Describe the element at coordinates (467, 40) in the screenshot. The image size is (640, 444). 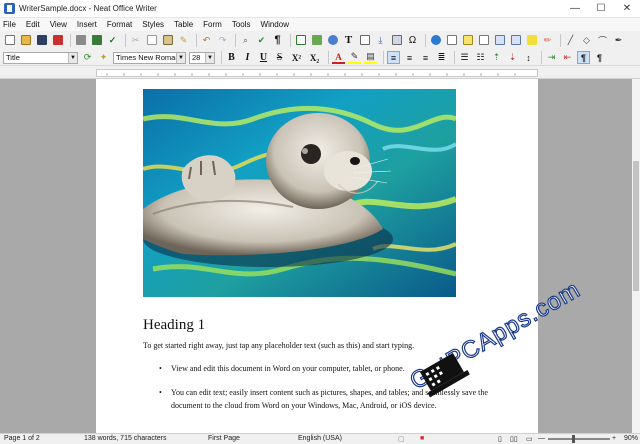
I see `comment-icon` at that location.